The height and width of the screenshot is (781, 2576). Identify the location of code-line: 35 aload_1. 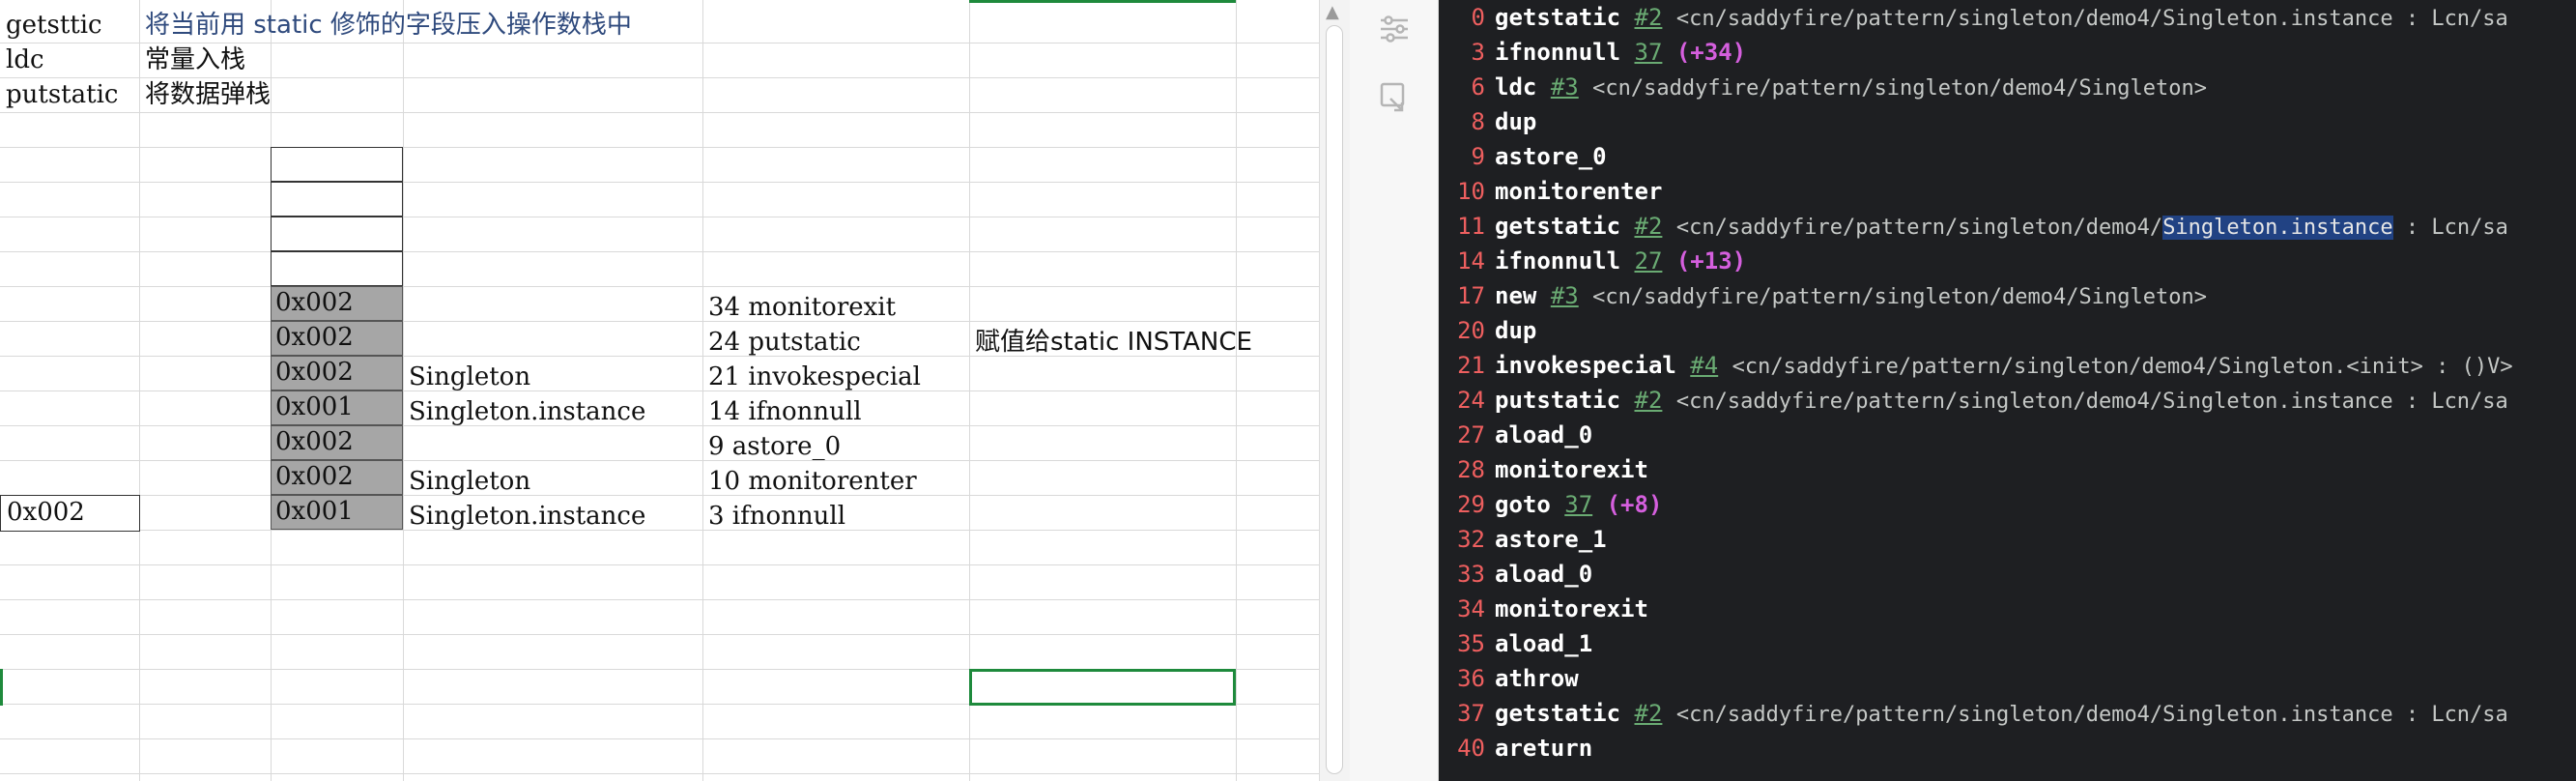
(1516, 643).